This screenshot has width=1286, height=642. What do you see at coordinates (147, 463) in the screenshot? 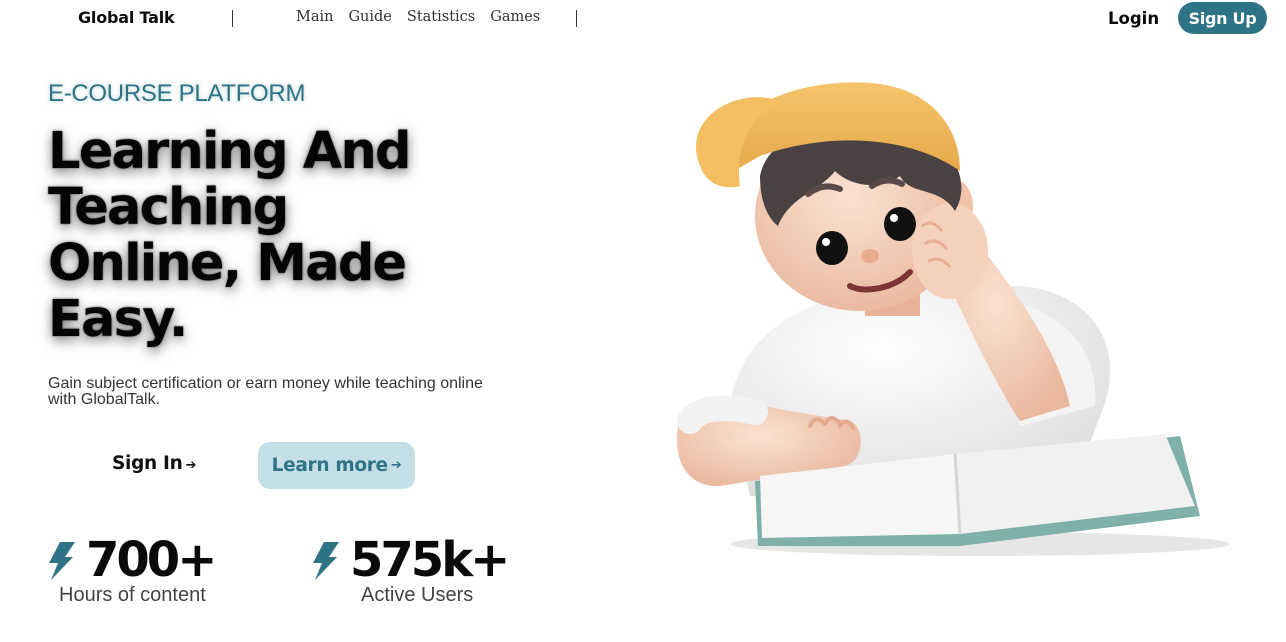
I see `sign-in-label: Sign In` at bounding box center [147, 463].